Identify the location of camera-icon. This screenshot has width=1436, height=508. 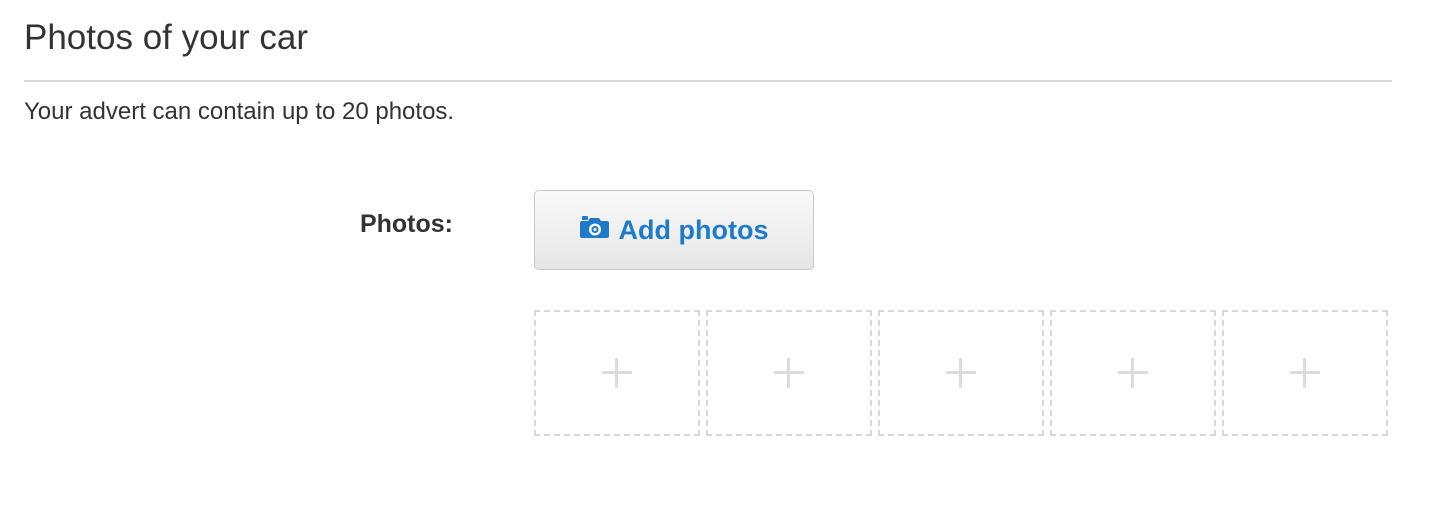
(594, 227).